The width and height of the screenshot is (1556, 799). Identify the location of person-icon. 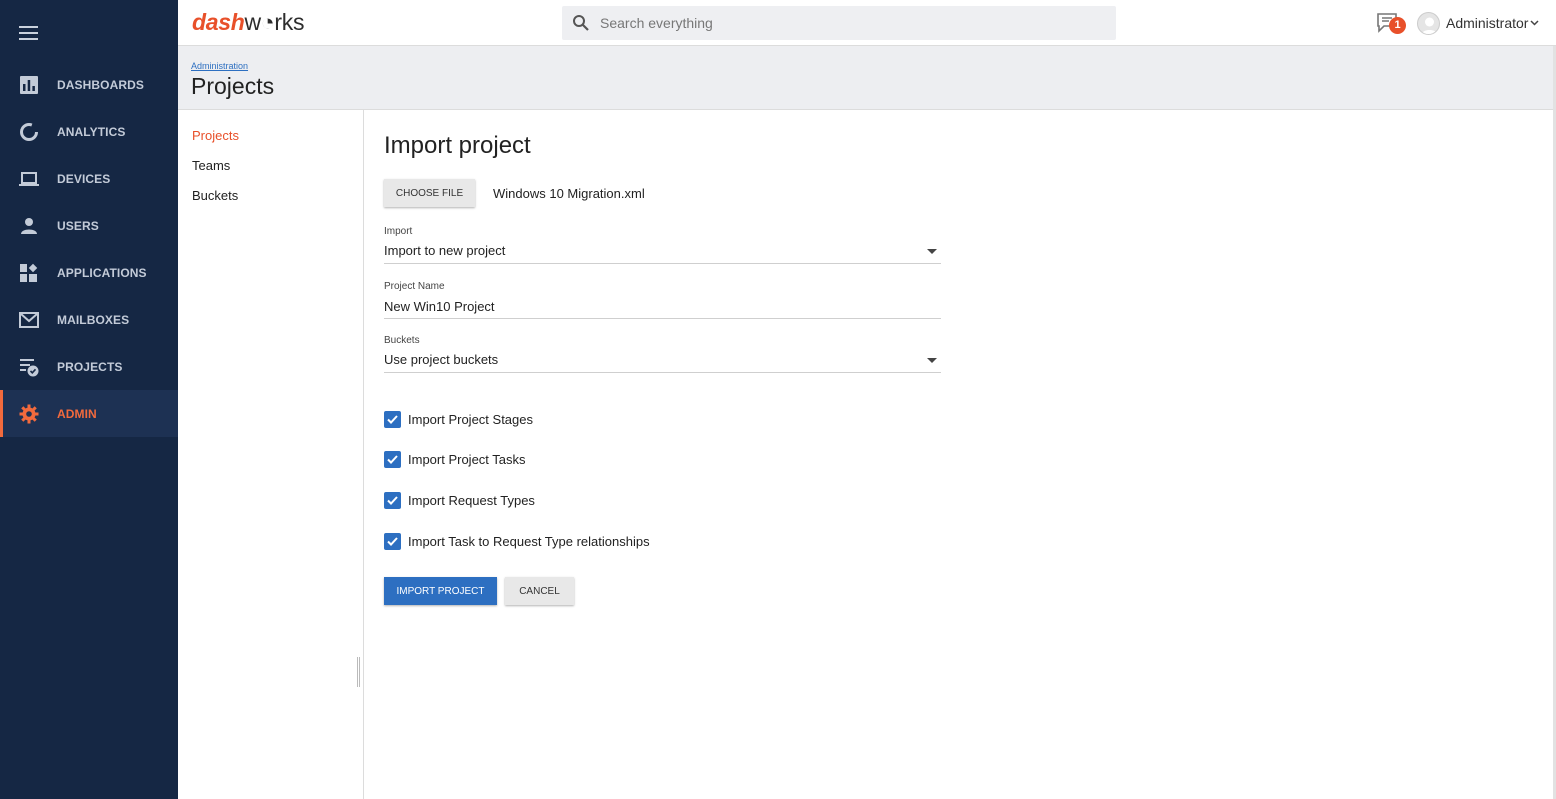
(29, 226).